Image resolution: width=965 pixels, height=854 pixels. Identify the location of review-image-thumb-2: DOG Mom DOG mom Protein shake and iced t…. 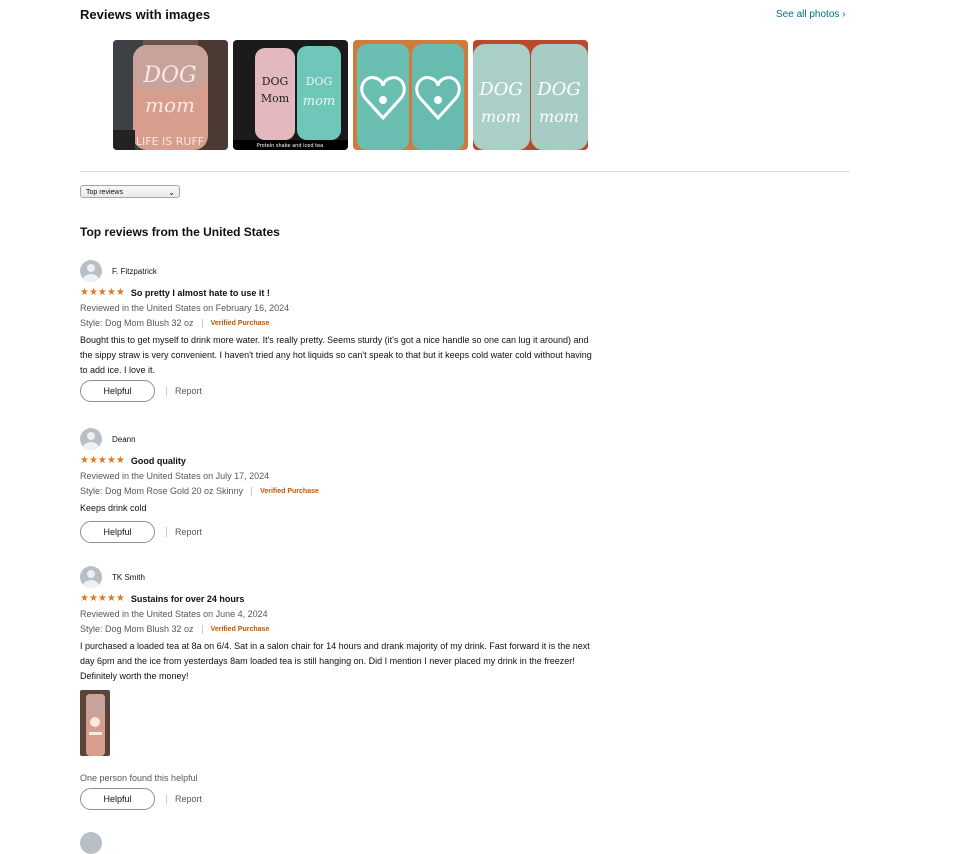
(290, 95).